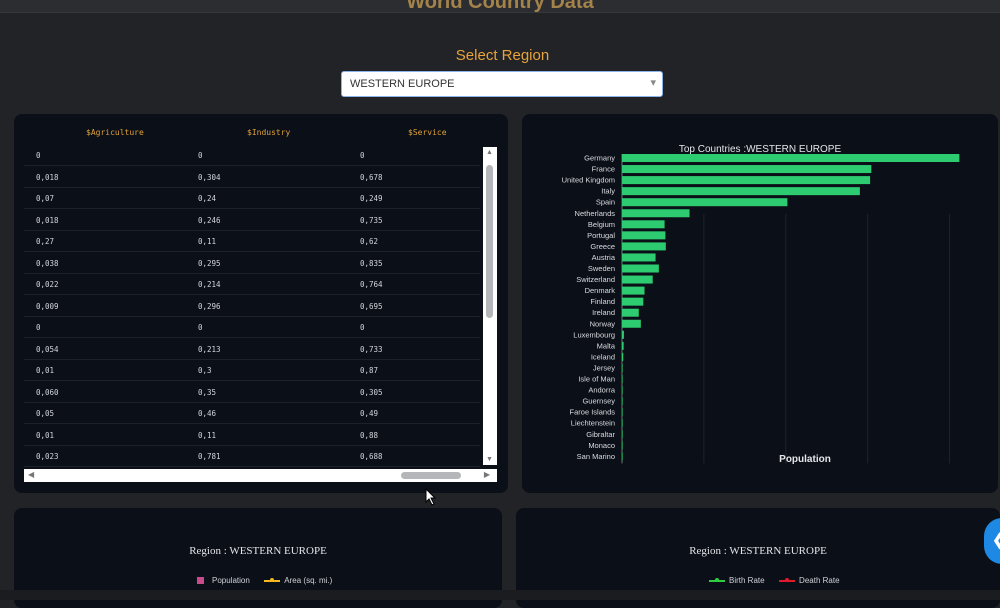 This screenshot has width=1000, height=608. What do you see at coordinates (252, 392) in the screenshot?
I see `table-row: 0,060 0,35 0,305` at bounding box center [252, 392].